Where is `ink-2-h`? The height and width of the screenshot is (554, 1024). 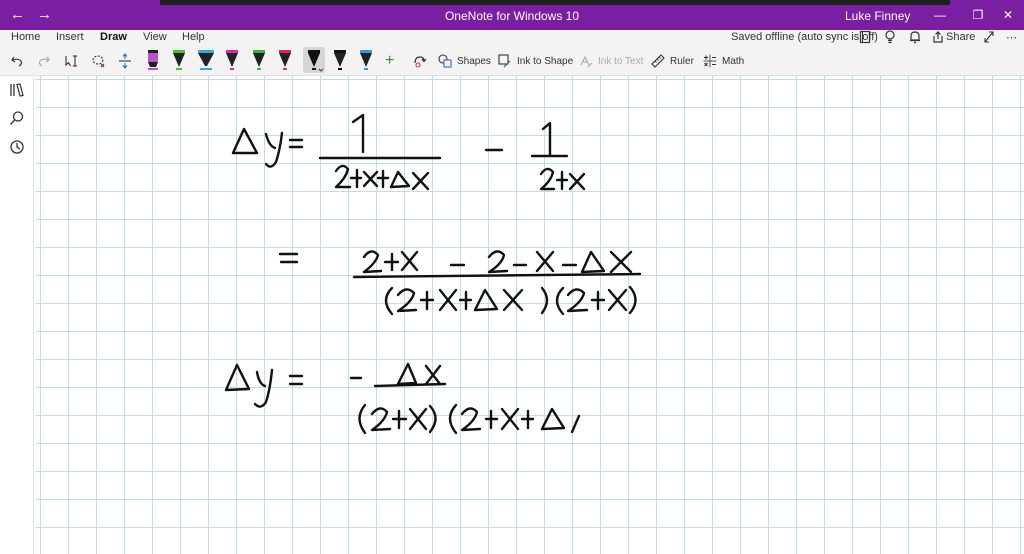 ink-2-h is located at coordinates (471, 419).